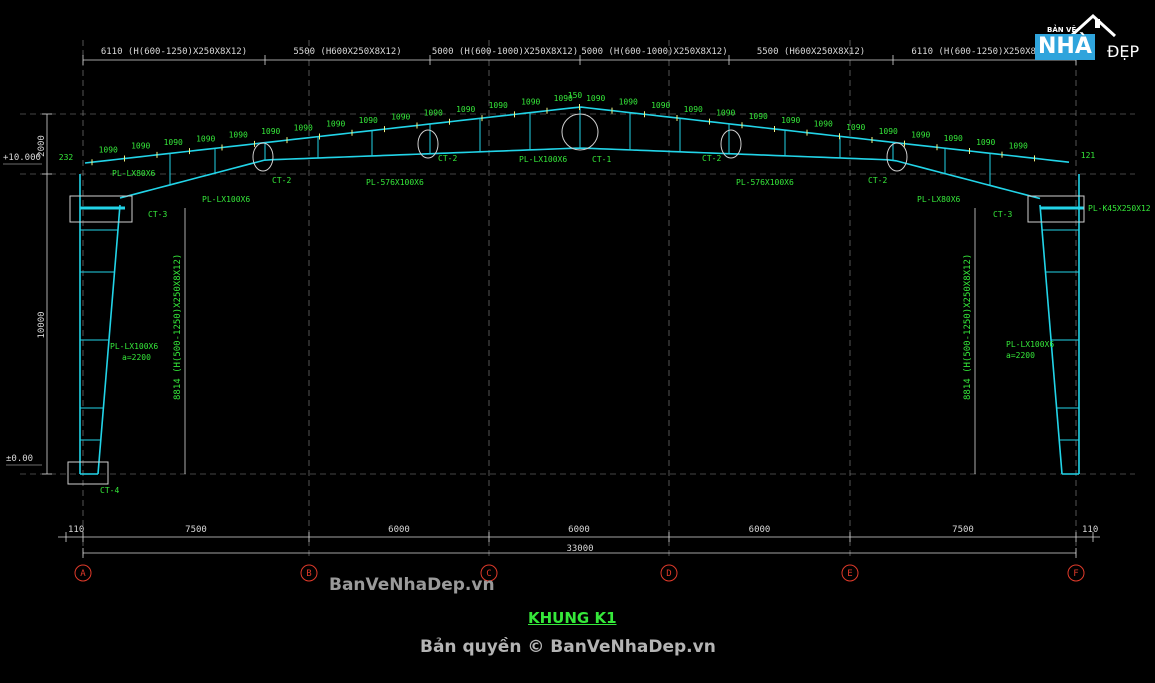  I want to click on detail-label-ct1: CT-1, so click(601, 159).